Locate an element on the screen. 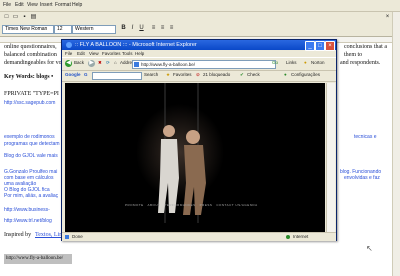 The width and height of the screenshot is (400, 276). star-icon: ★ is located at coordinates (168, 74).